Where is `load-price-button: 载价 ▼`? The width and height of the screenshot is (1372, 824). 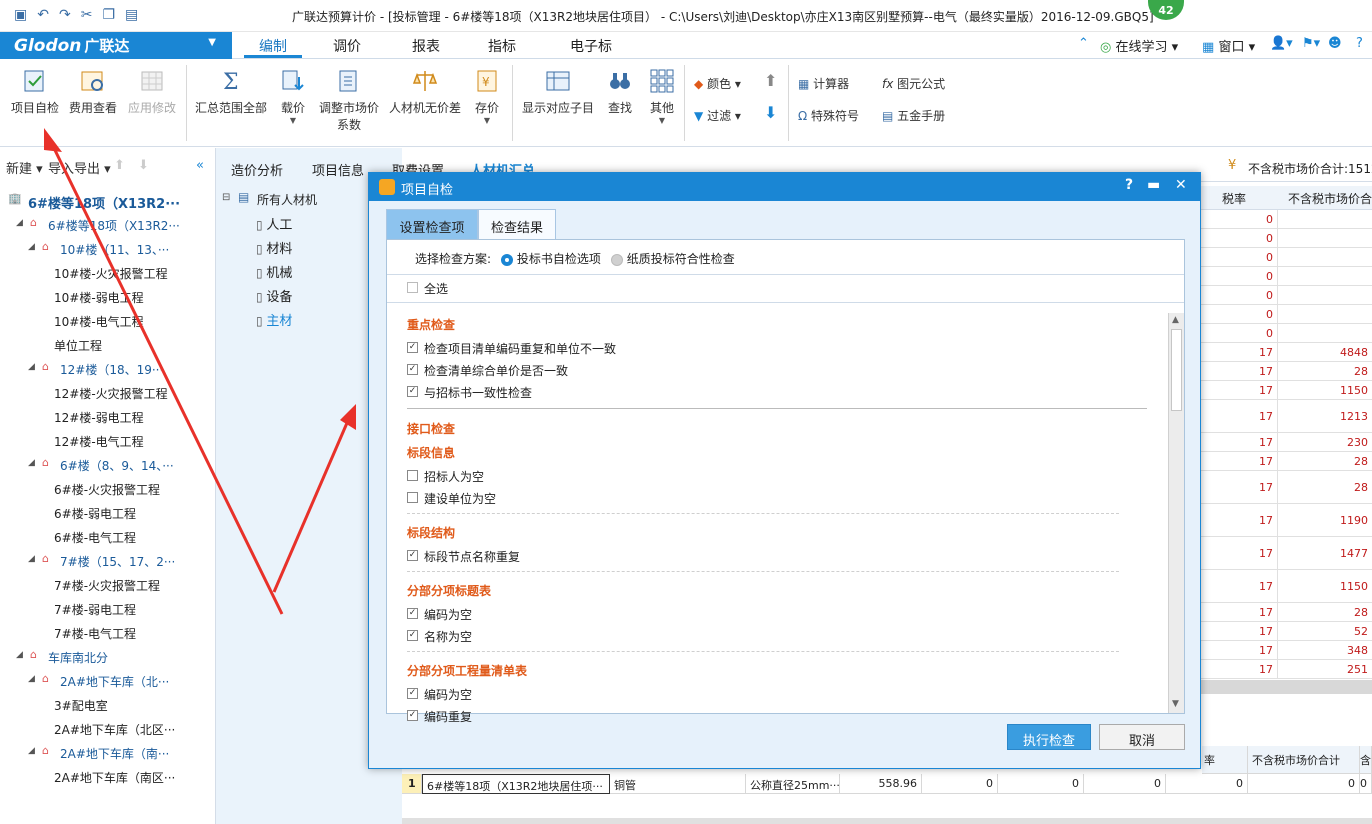
load-price-button: 载价 ▼ is located at coordinates (293, 96).